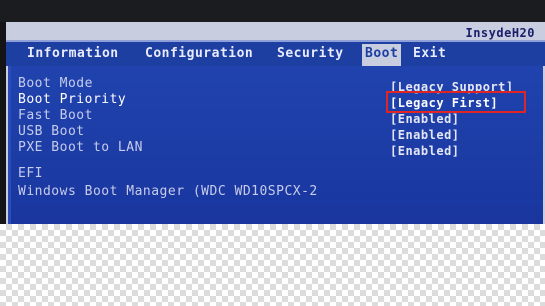 The height and width of the screenshot is (306, 545). What do you see at coordinates (310, 53) in the screenshot?
I see `tab-security: Security` at bounding box center [310, 53].